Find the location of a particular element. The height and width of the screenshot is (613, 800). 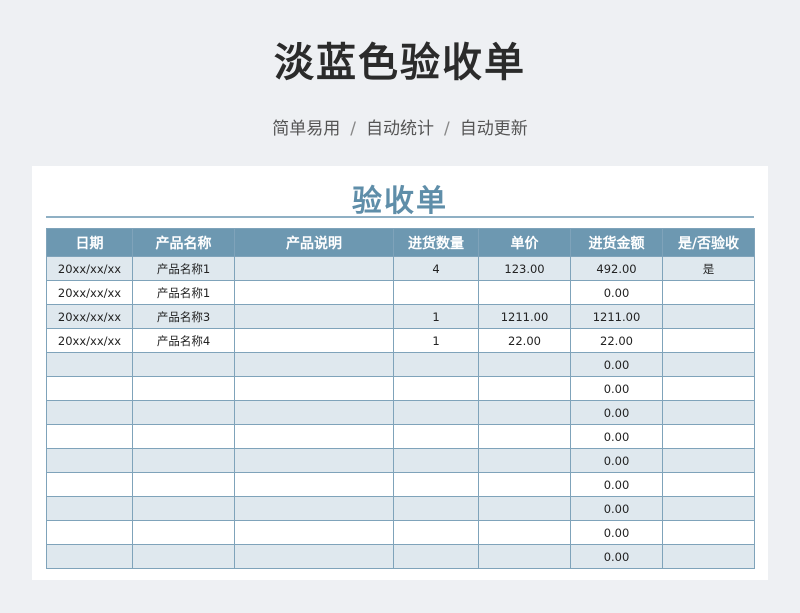

column-header-date: 日期 is located at coordinates (89, 242).